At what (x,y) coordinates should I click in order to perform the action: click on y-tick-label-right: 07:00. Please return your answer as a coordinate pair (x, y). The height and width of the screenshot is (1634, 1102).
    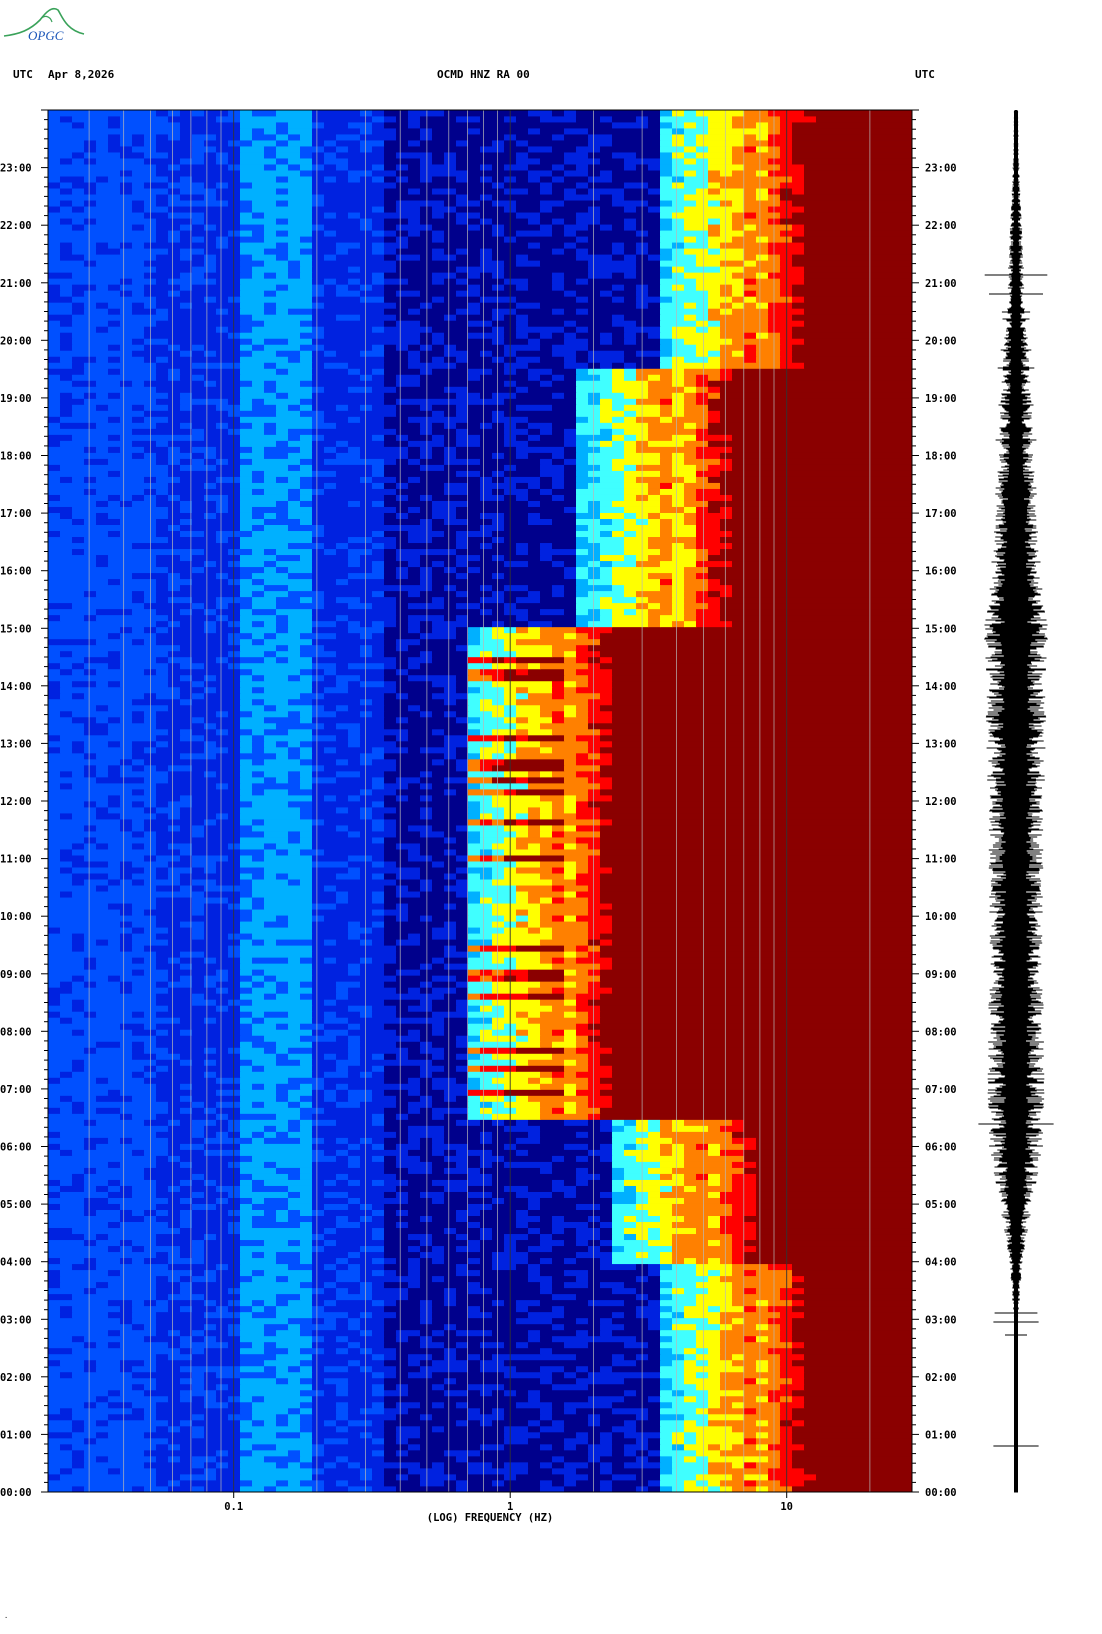
    Looking at the image, I should click on (941, 1090).